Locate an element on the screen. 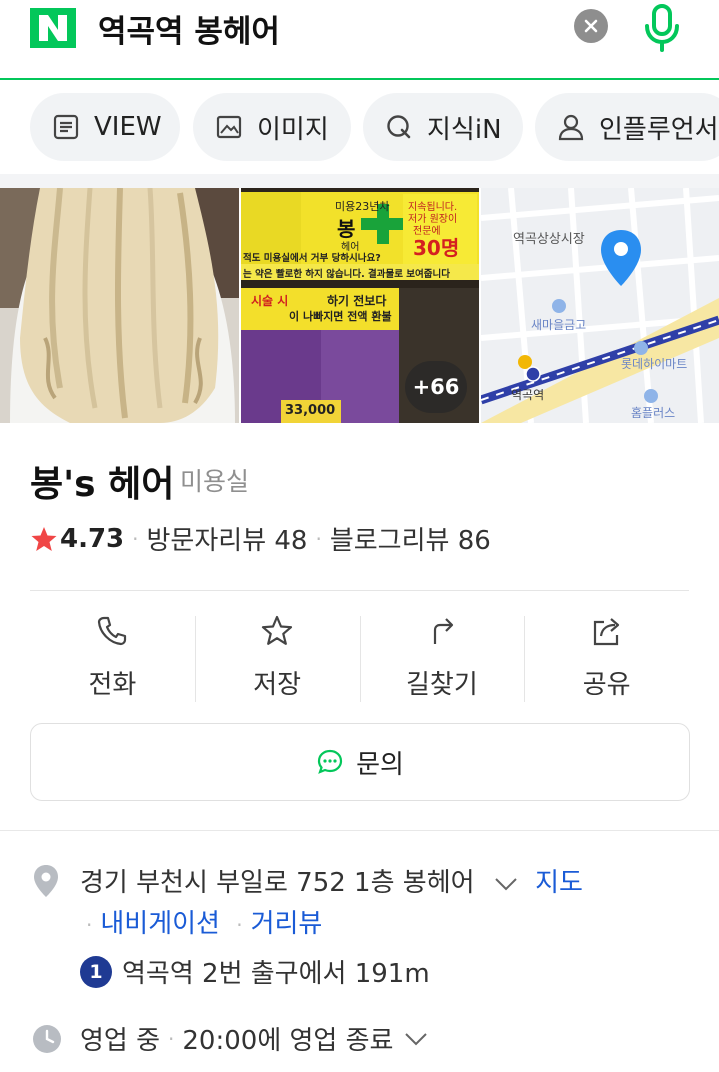 The height and width of the screenshot is (1072, 719). tab-knowledge-in: 지식iN is located at coordinates (443, 127).